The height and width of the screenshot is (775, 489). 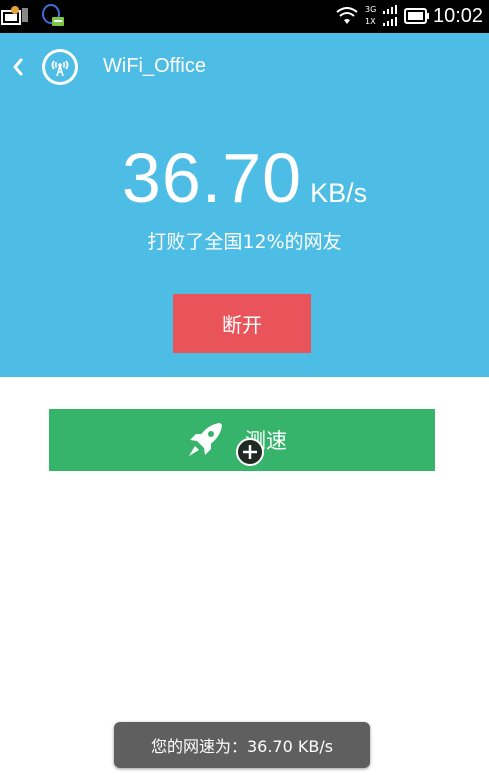 What do you see at coordinates (458, 16) in the screenshot?
I see `clock: 10:02` at bounding box center [458, 16].